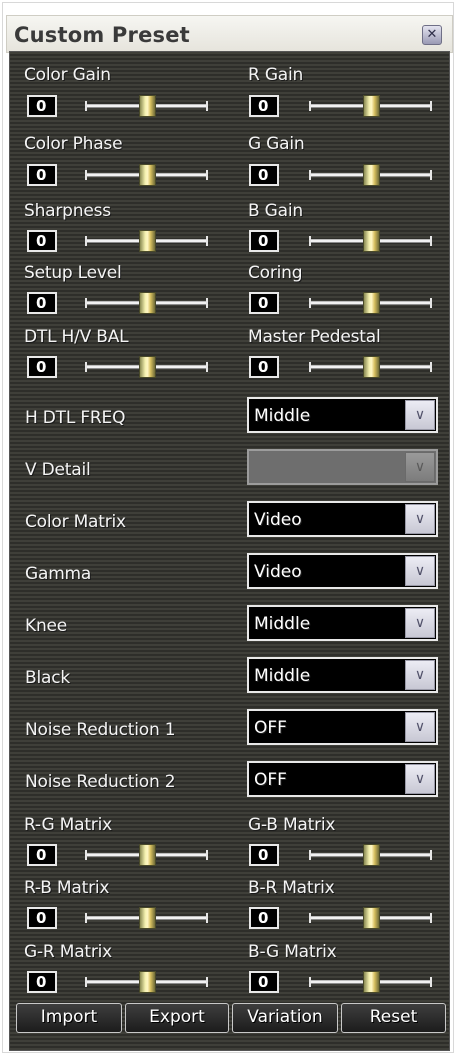 This screenshot has height=1055, width=456. Describe the element at coordinates (75, 418) in the screenshot. I see `dropdown-label: H DTL FREQ` at that location.